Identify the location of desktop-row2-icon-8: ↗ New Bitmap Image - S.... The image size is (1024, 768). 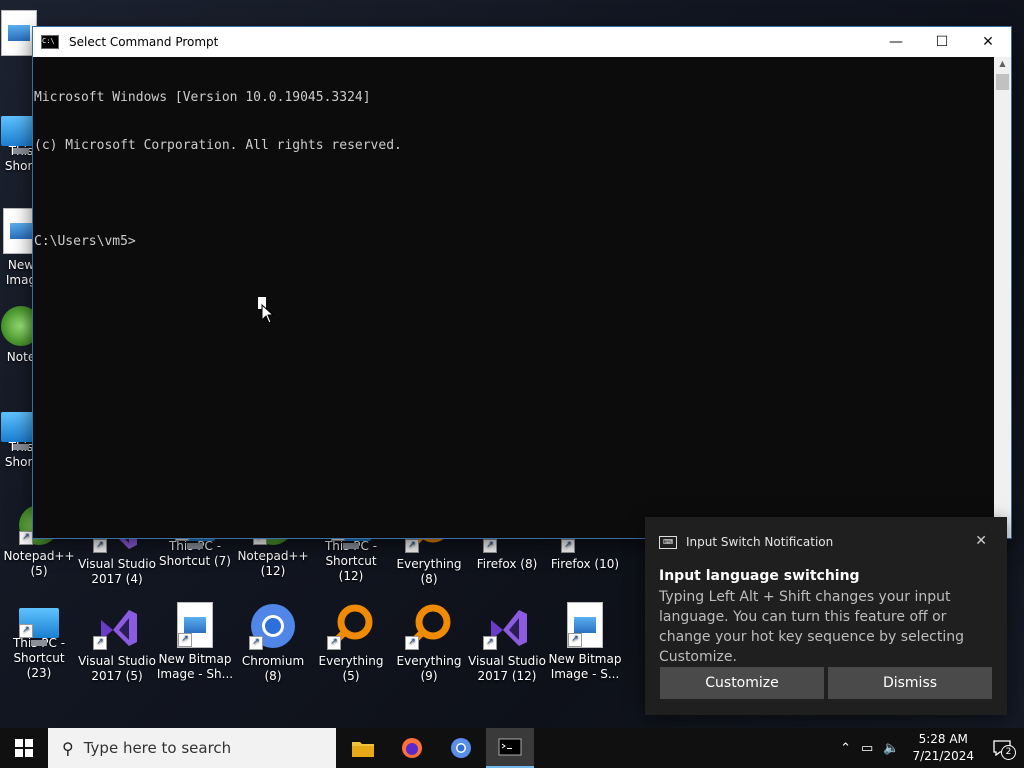
(585, 642).